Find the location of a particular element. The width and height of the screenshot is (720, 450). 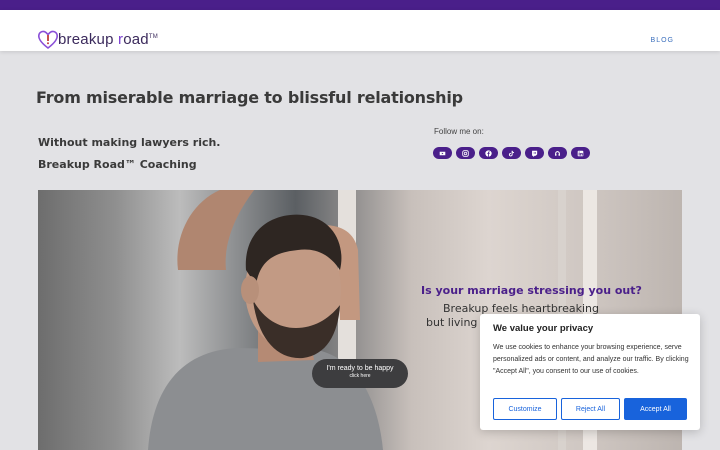

facebook-icon is located at coordinates (488, 153).